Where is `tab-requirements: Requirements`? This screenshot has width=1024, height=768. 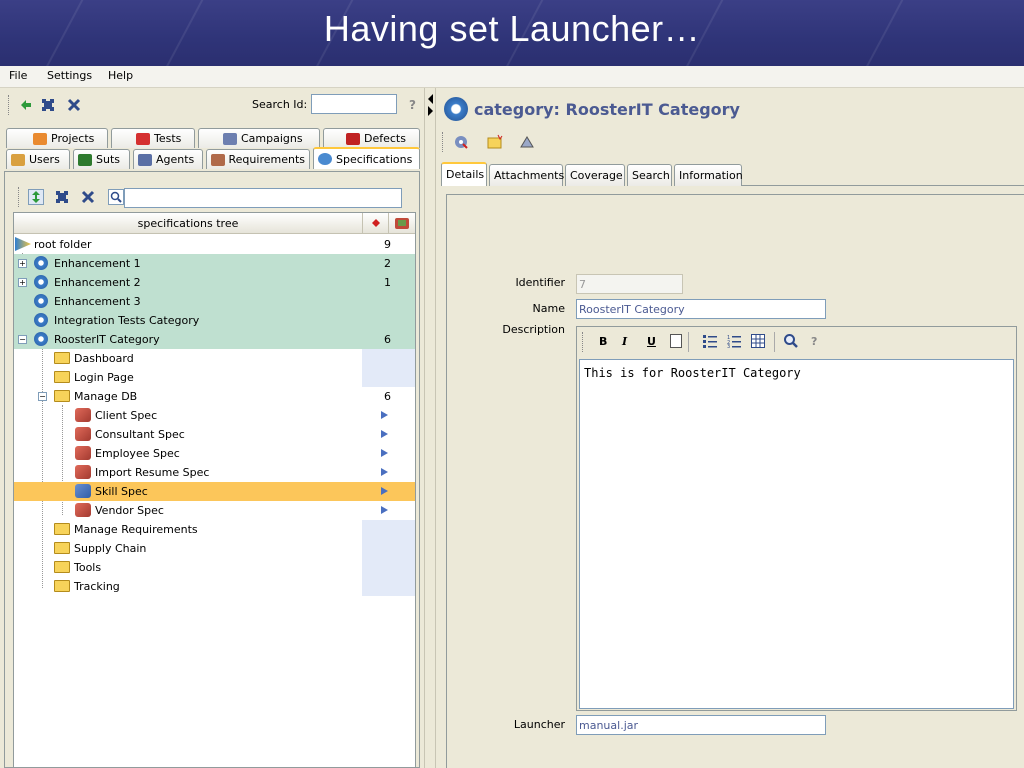
tab-requirements: Requirements is located at coordinates (258, 159).